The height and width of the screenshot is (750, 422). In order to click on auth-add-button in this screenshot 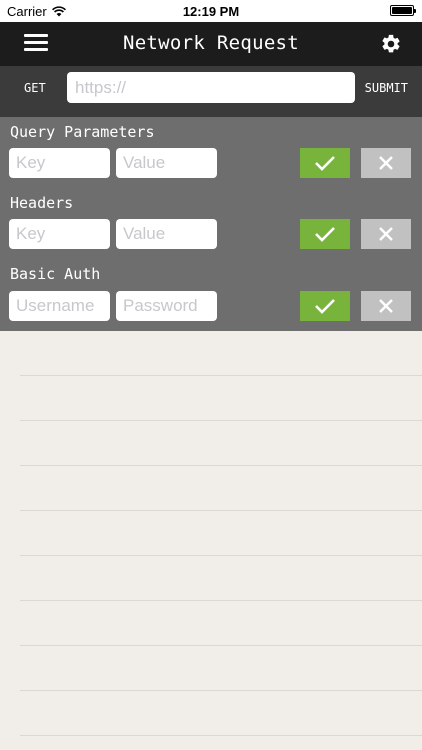, I will do `click(325, 306)`.